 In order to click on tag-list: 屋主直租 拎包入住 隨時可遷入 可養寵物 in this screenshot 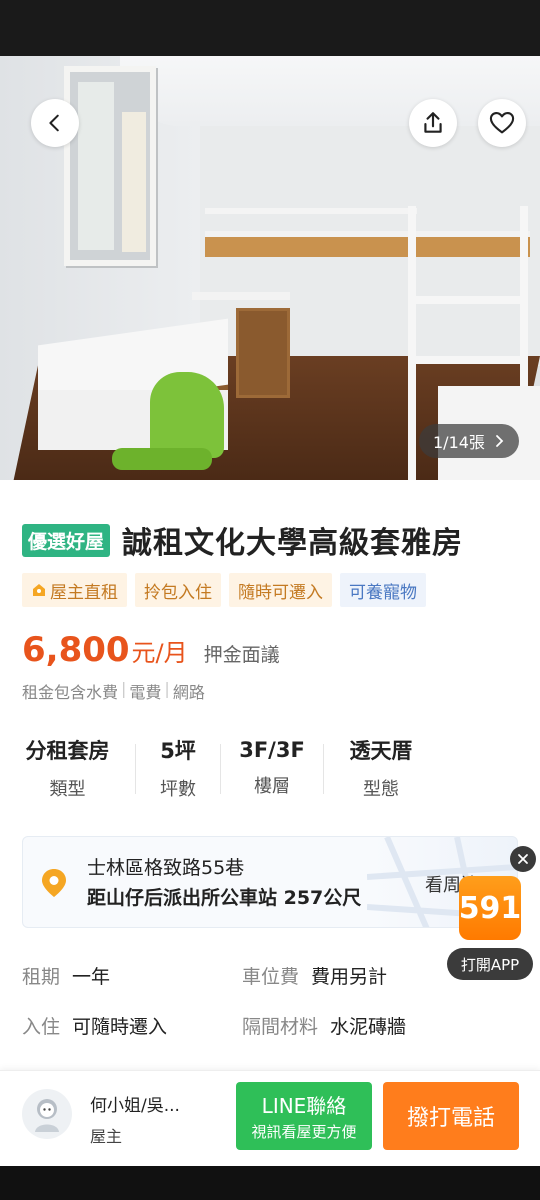, I will do `click(224, 590)`.